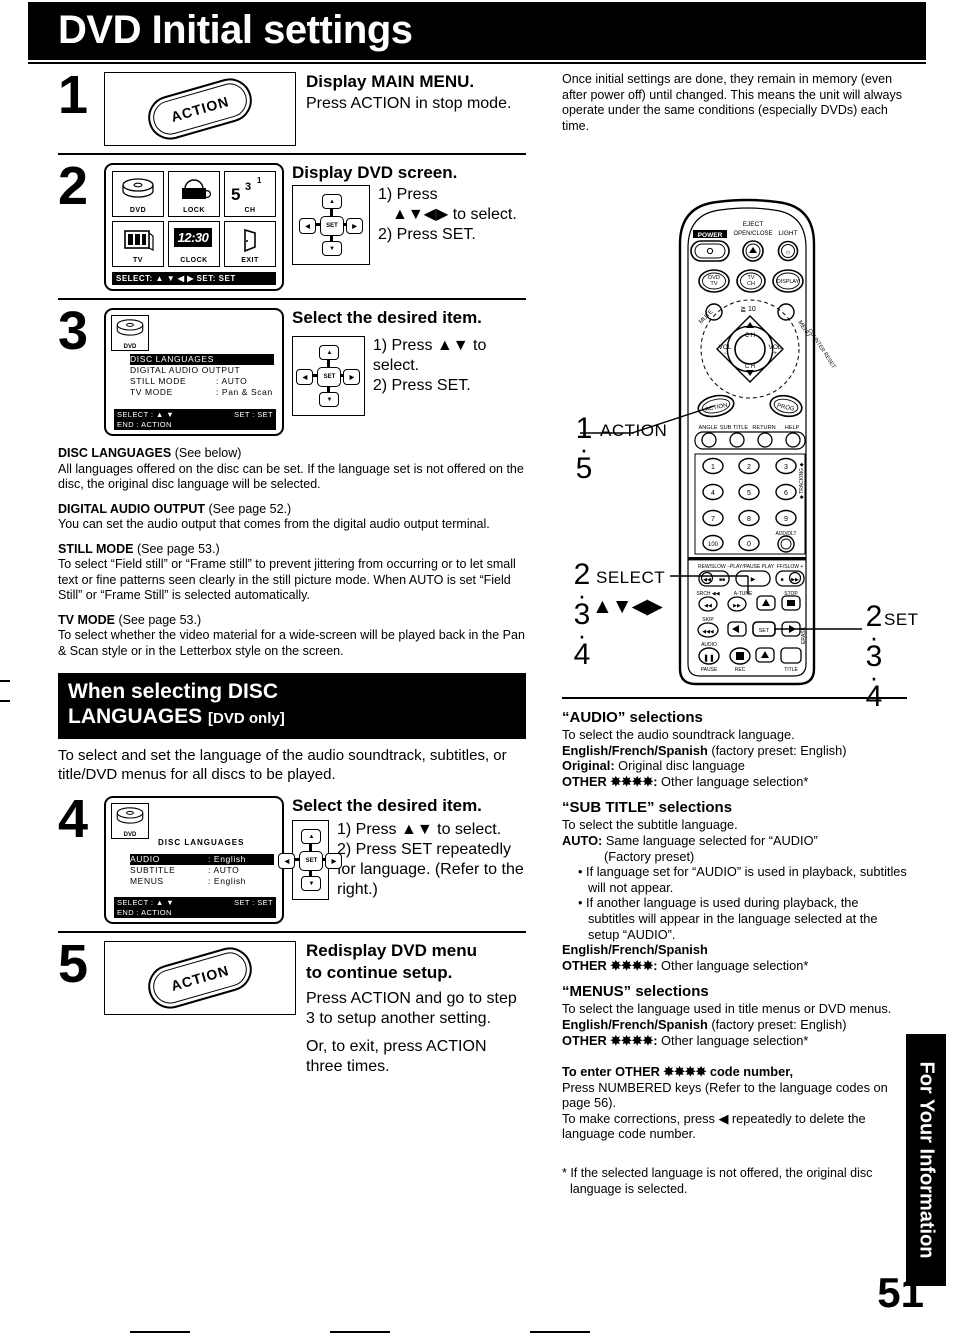 The height and width of the screenshot is (1339, 954). Describe the element at coordinates (208, 453) in the screenshot. I see `desc-ref-disc-languages: (See below)` at that location.